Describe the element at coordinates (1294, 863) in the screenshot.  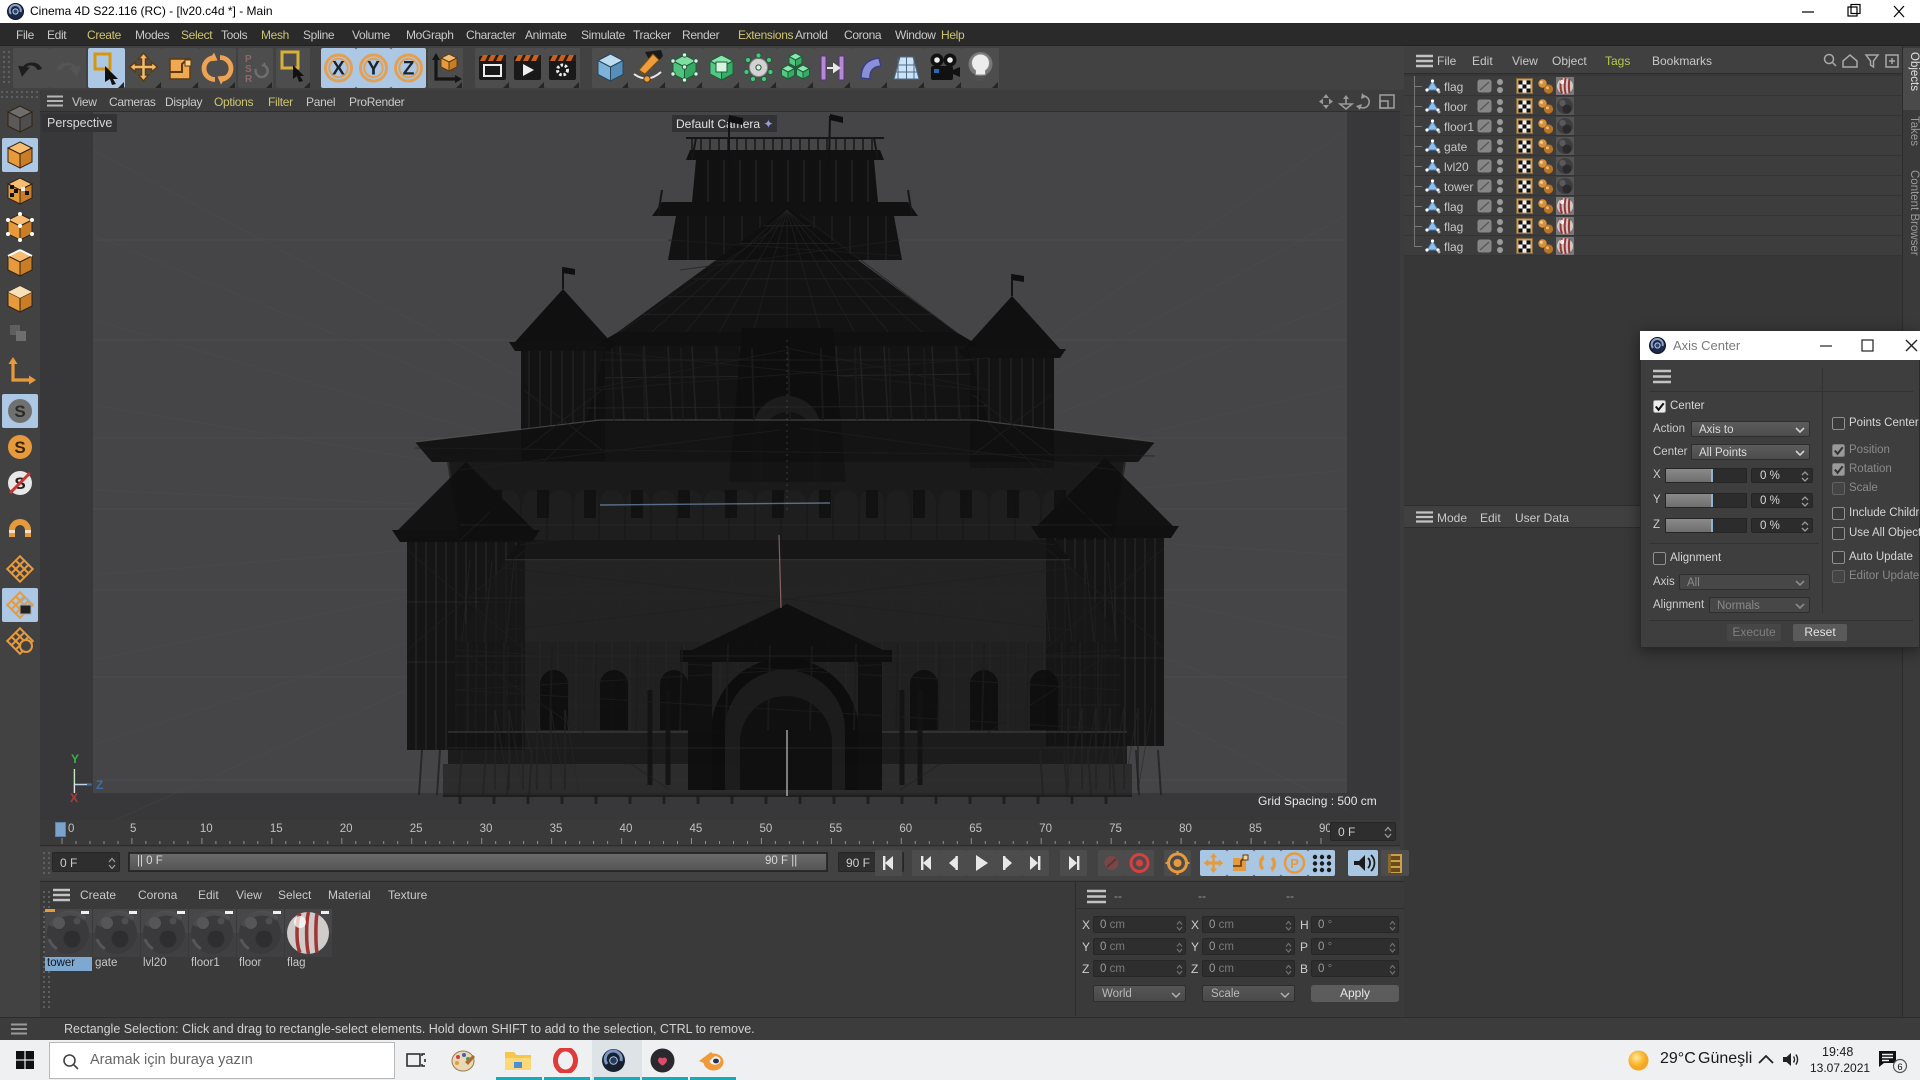
I see `svg-text: P` at that location.